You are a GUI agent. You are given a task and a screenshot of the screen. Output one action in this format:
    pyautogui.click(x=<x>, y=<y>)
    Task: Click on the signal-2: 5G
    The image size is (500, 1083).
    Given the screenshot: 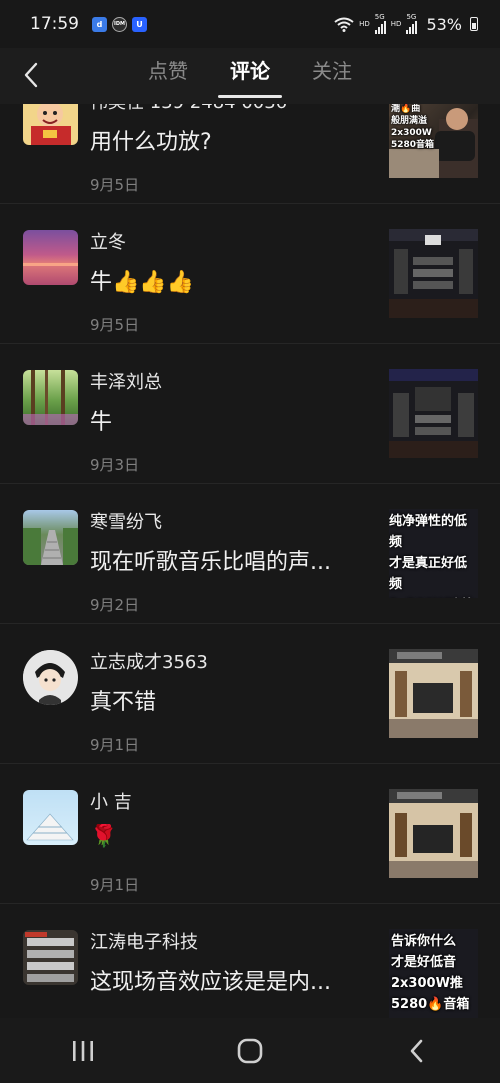 What is the action you would take?
    pyautogui.click(x=412, y=23)
    